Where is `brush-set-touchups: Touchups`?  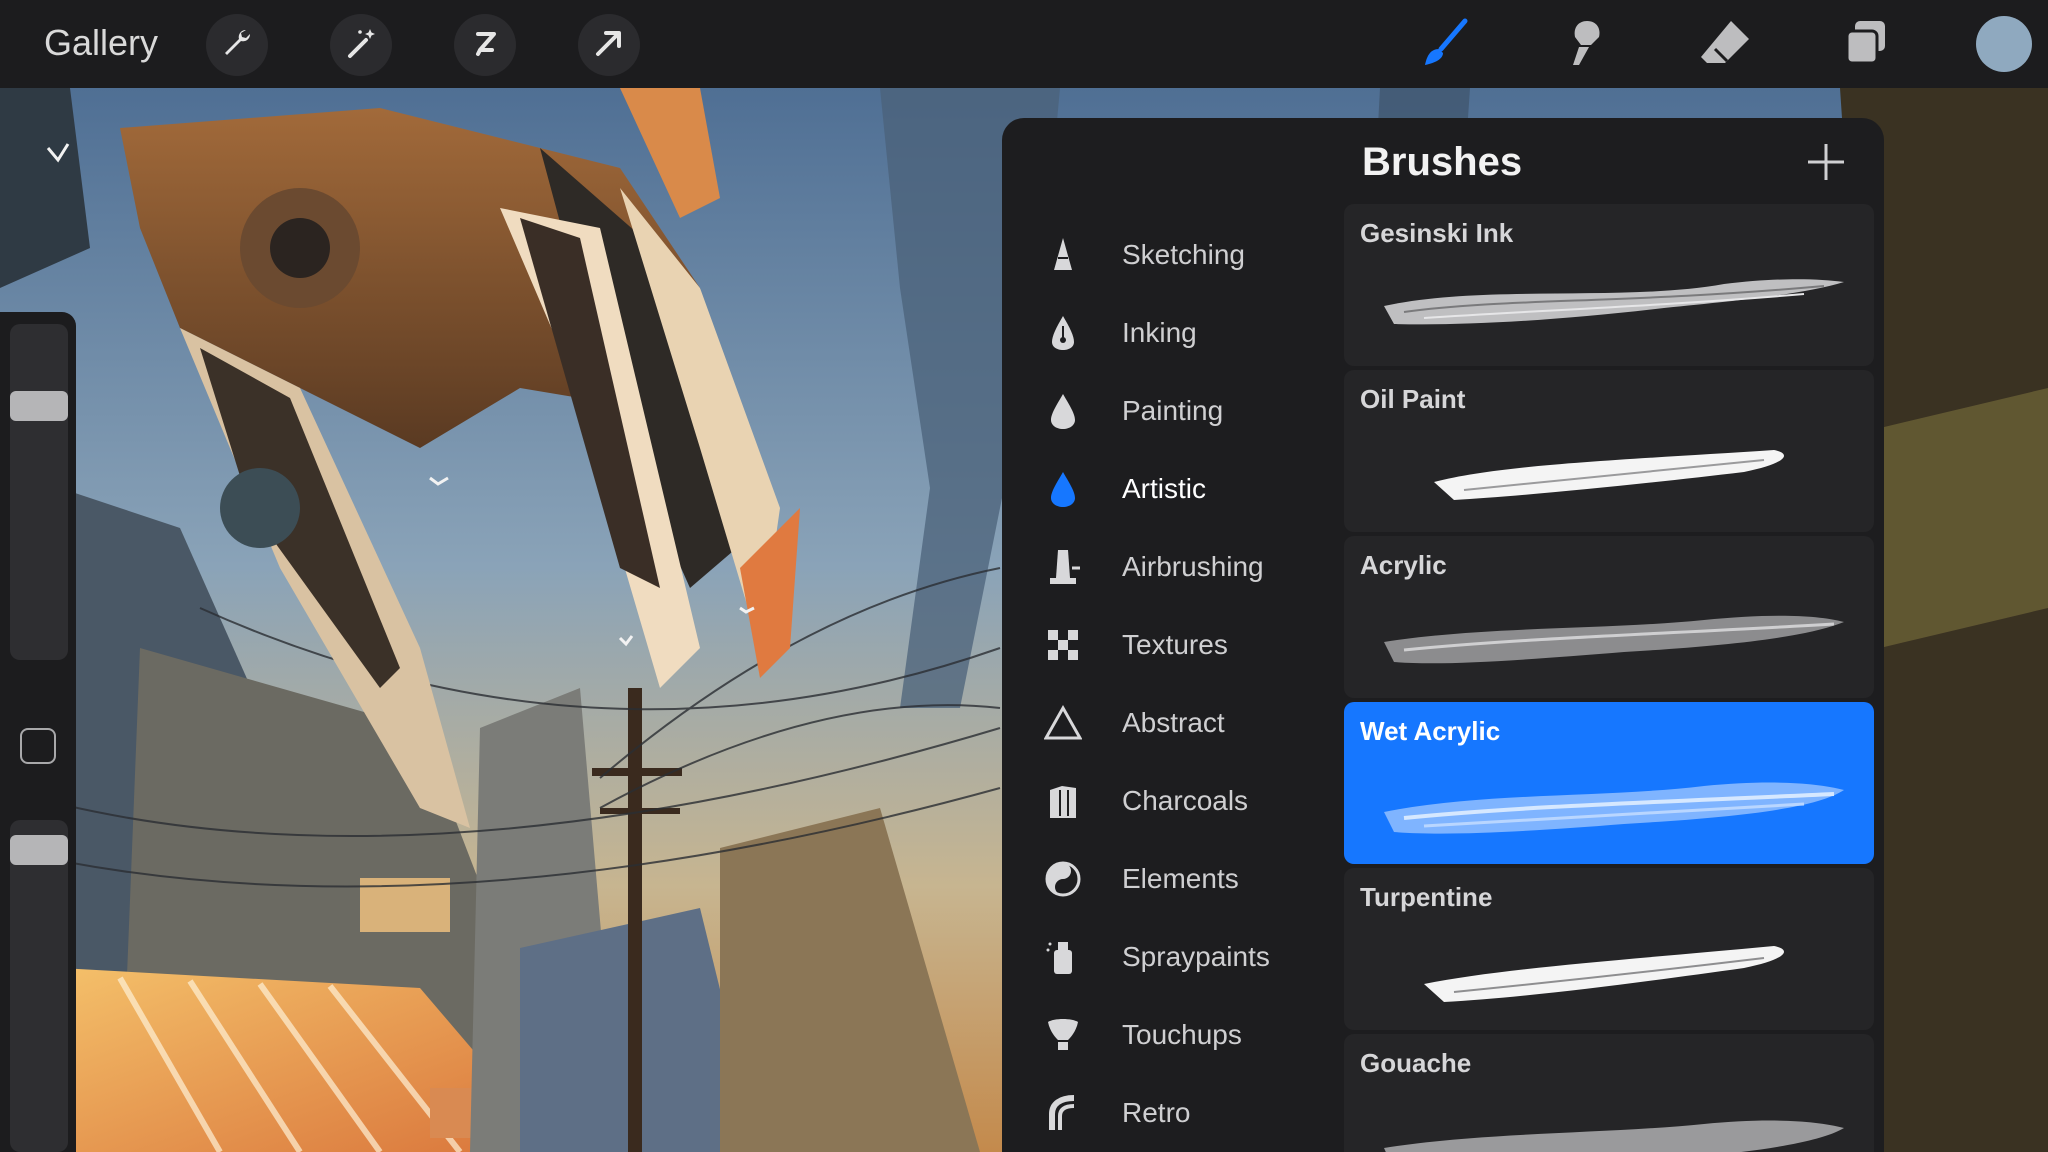 brush-set-touchups: Touchups is located at coordinates (1172, 1035).